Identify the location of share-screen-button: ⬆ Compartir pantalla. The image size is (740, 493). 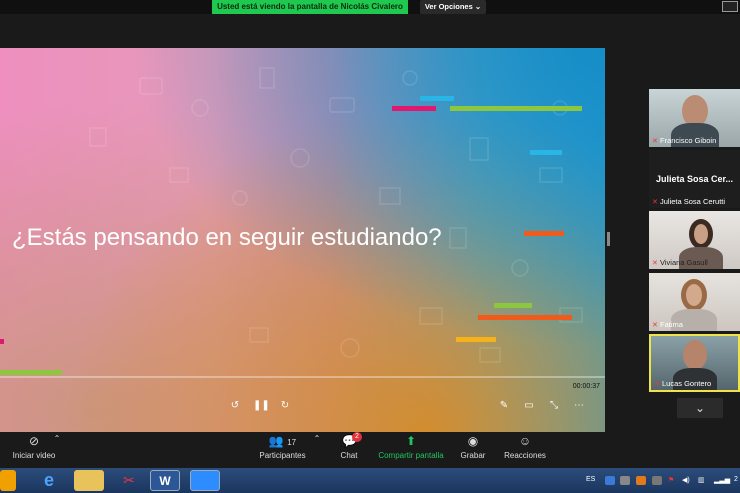
(411, 447).